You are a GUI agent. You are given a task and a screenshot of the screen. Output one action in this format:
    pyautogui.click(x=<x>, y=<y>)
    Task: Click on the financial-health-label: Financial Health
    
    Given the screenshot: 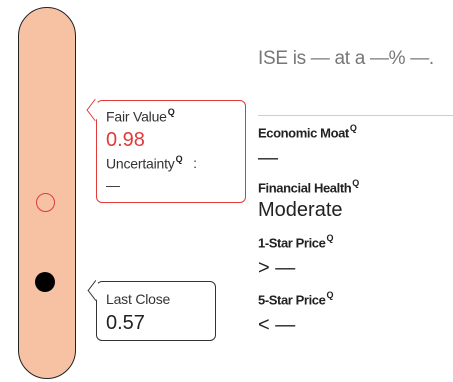 What is the action you would take?
    pyautogui.click(x=305, y=188)
    